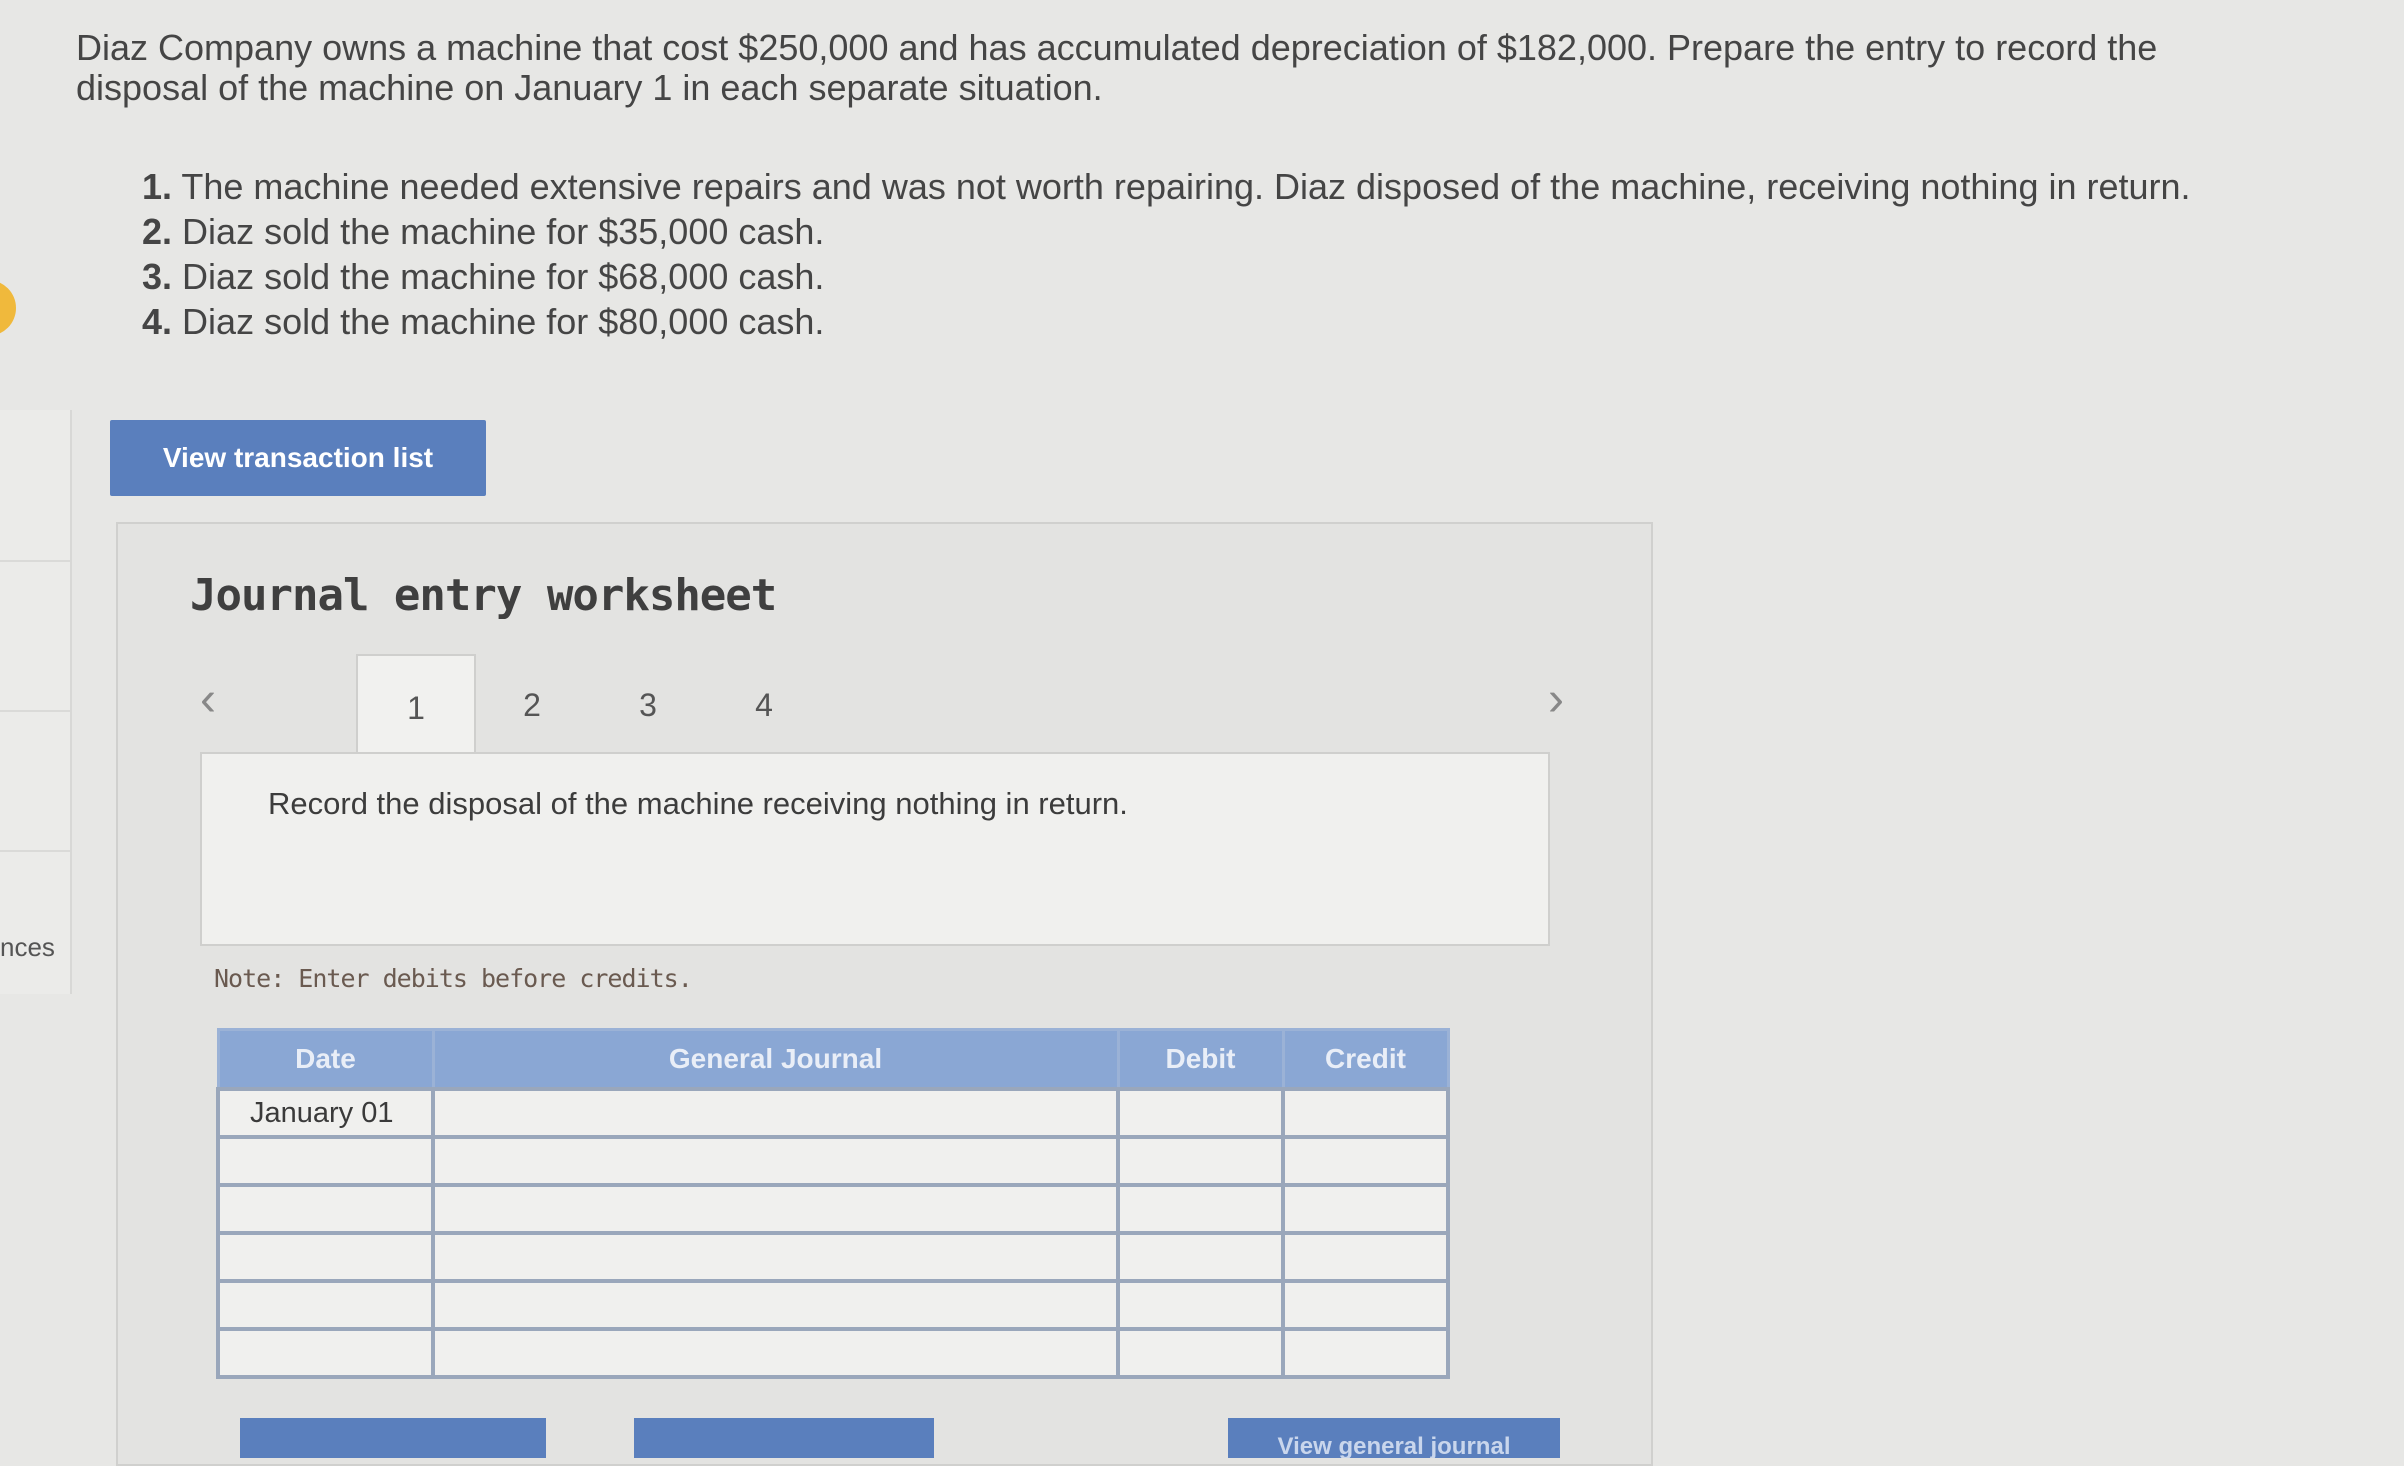 The image size is (2404, 1466). Describe the element at coordinates (325, 1059) in the screenshot. I see `column-header-date: Date` at that location.